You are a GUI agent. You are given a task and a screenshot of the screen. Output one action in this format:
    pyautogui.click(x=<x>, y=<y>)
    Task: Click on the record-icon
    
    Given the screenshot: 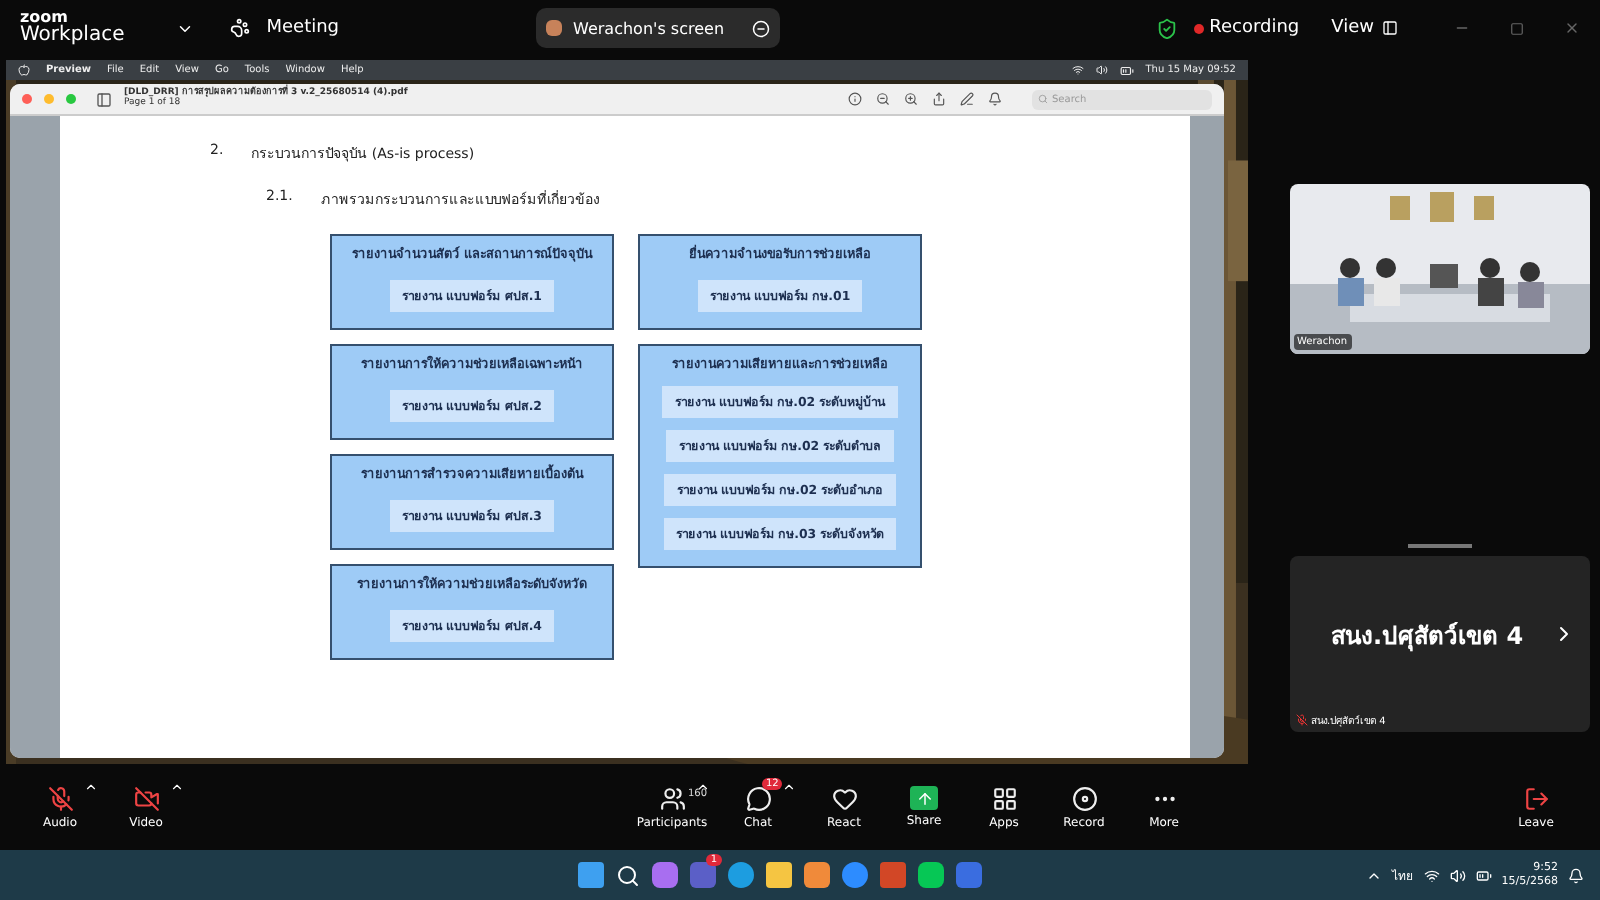 What is the action you would take?
    pyautogui.click(x=1084, y=798)
    